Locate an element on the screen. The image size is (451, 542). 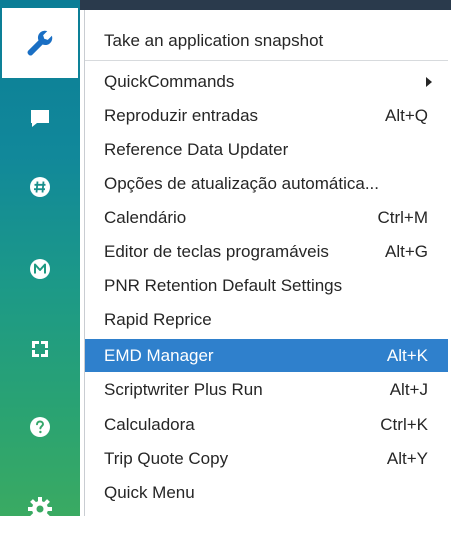
tools-button is located at coordinates (40, 43).